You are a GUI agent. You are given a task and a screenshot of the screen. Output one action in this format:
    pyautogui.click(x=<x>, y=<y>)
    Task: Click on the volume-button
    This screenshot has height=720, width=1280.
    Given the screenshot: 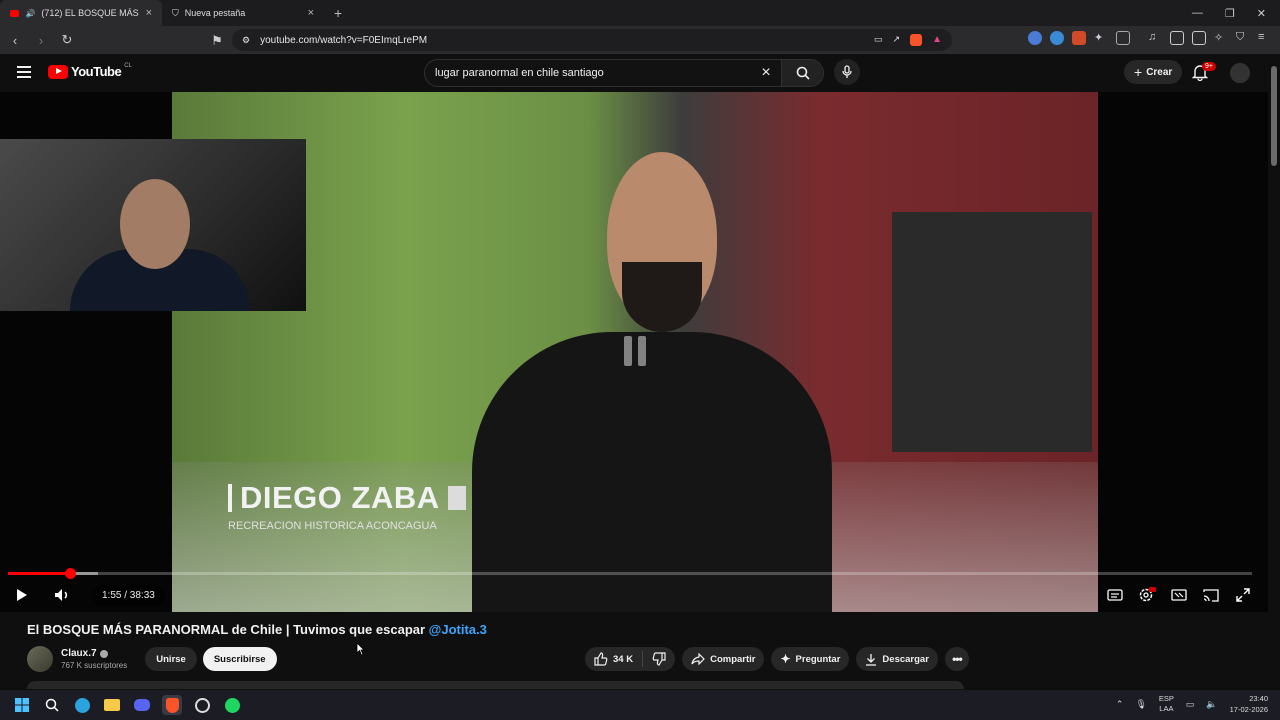 What is the action you would take?
    pyautogui.click(x=63, y=595)
    